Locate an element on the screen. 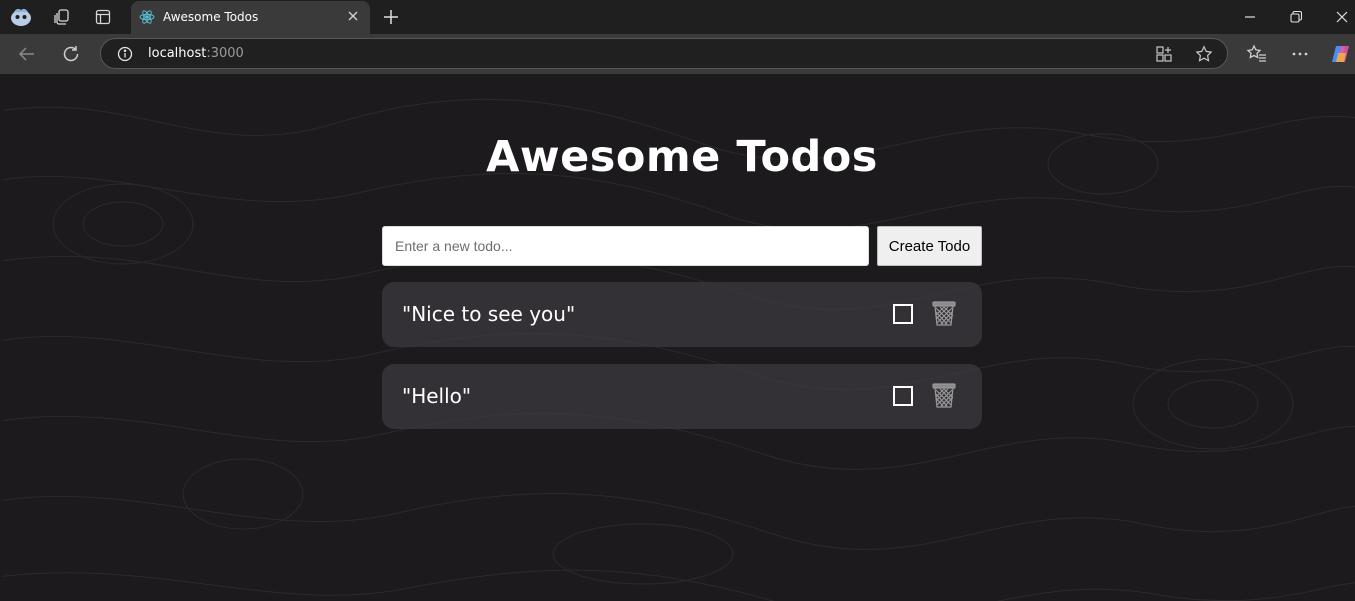 This screenshot has height=601, width=1355. react-icon is located at coordinates (147, 17).